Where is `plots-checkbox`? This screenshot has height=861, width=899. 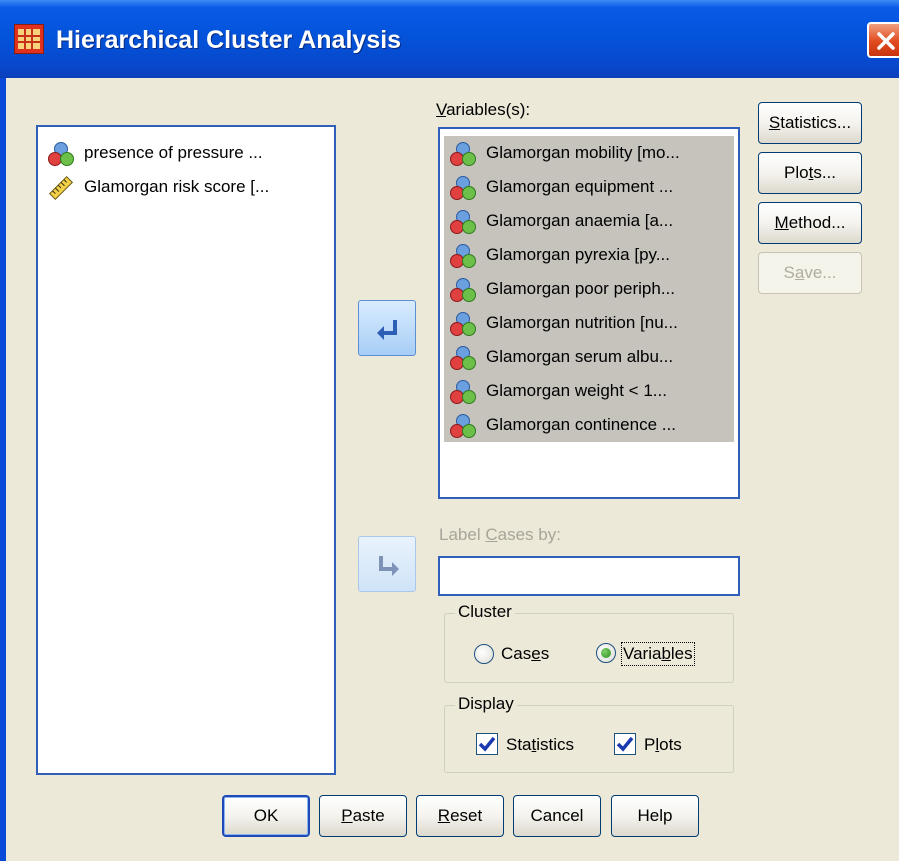 plots-checkbox is located at coordinates (625, 744).